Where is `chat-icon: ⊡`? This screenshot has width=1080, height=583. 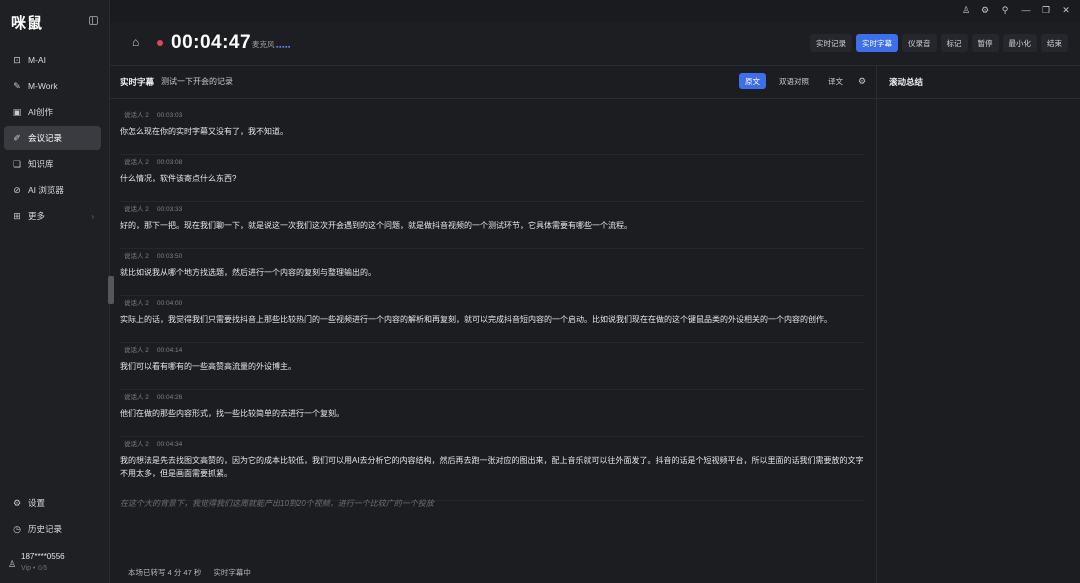
chat-icon: ⊡ is located at coordinates (17, 59).